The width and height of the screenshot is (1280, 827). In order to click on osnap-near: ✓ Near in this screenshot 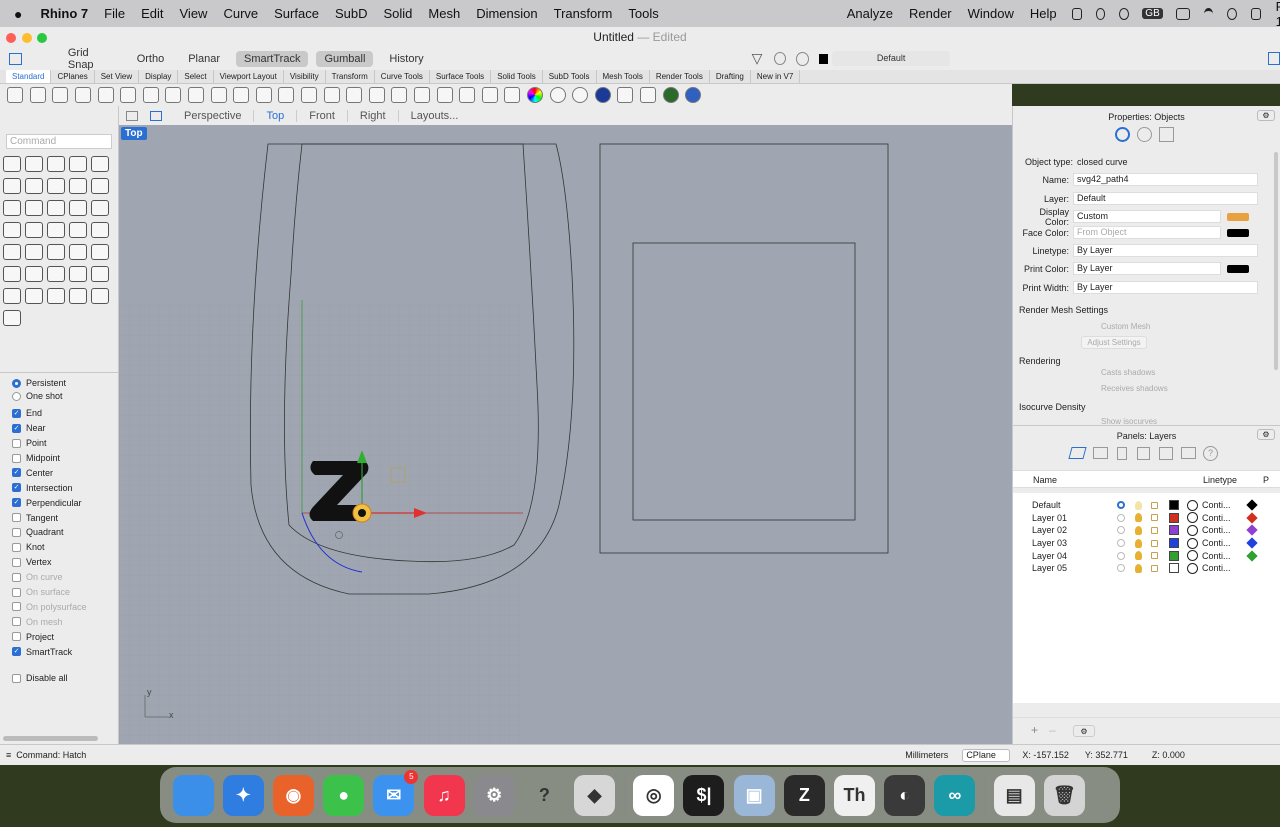, I will do `click(64, 428)`.